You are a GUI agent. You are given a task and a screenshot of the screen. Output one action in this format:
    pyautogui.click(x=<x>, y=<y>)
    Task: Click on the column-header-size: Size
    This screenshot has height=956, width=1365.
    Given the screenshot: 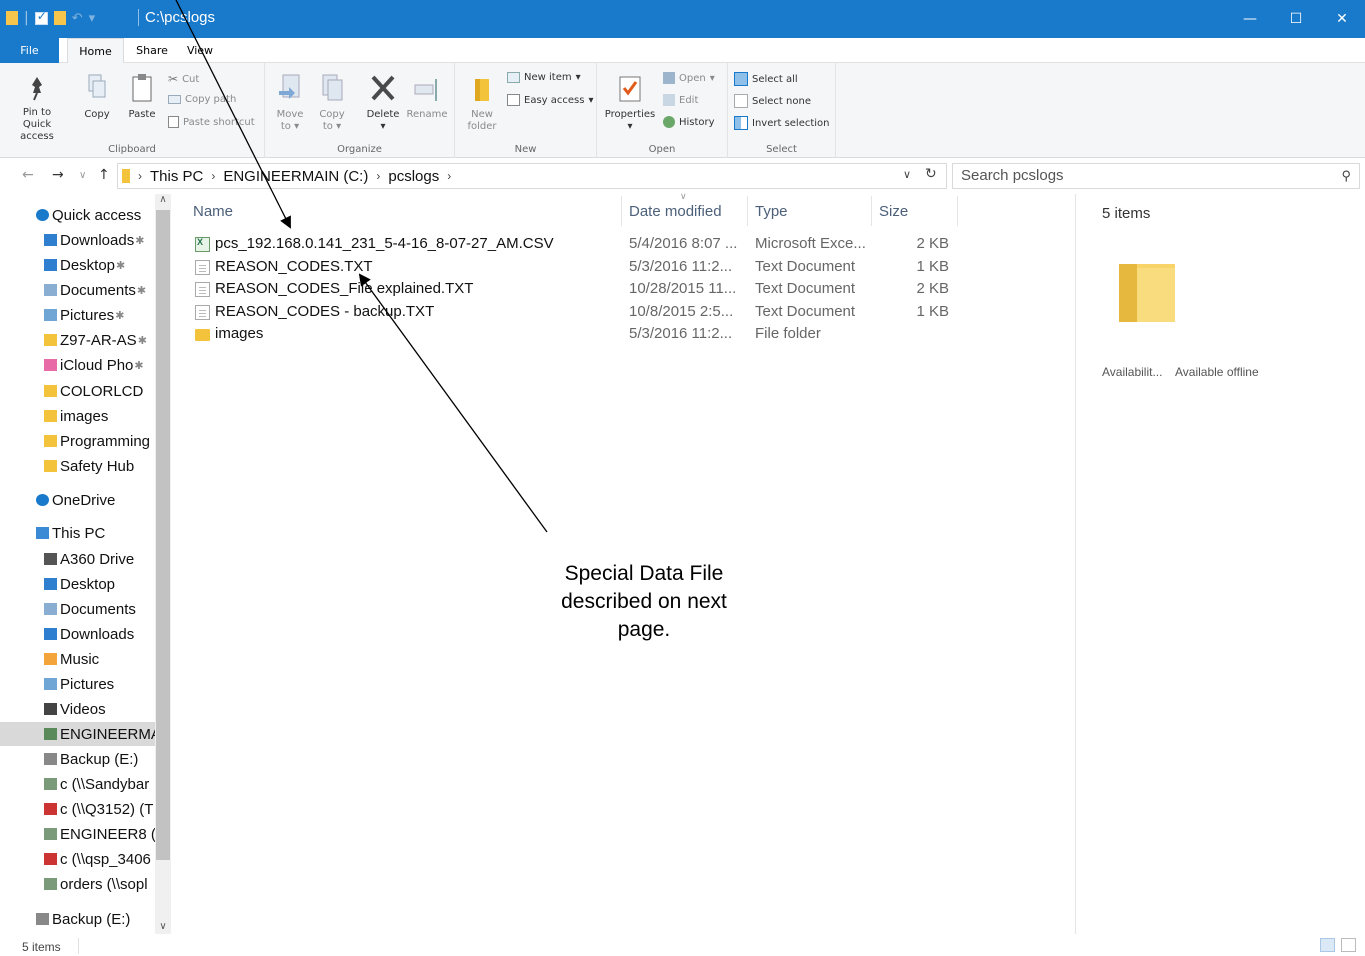 What is the action you would take?
    pyautogui.click(x=893, y=211)
    